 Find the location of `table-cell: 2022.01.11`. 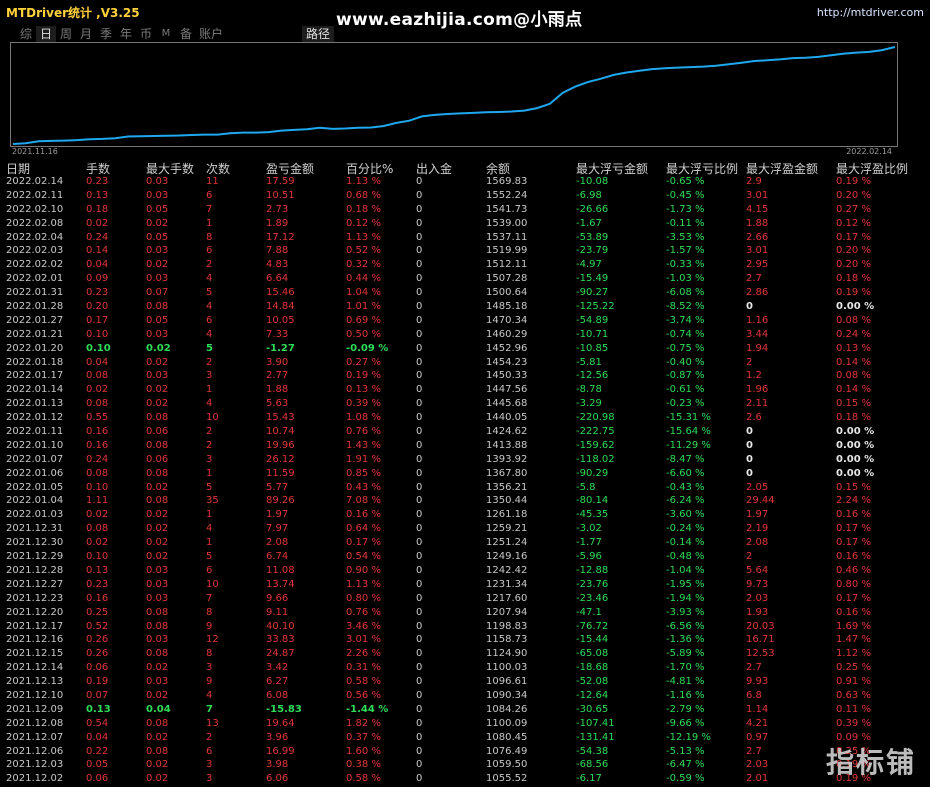

table-cell: 2022.01.11 is located at coordinates (35, 432).